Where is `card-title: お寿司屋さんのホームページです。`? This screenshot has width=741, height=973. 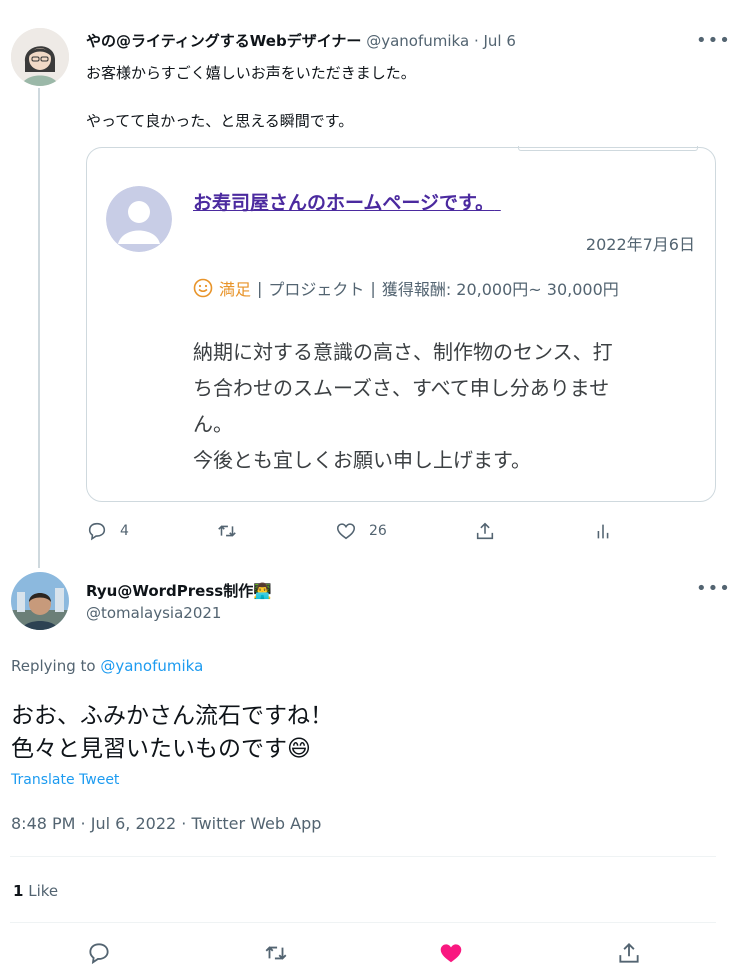
card-title: お寿司屋さんのホームページです。 is located at coordinates (347, 201).